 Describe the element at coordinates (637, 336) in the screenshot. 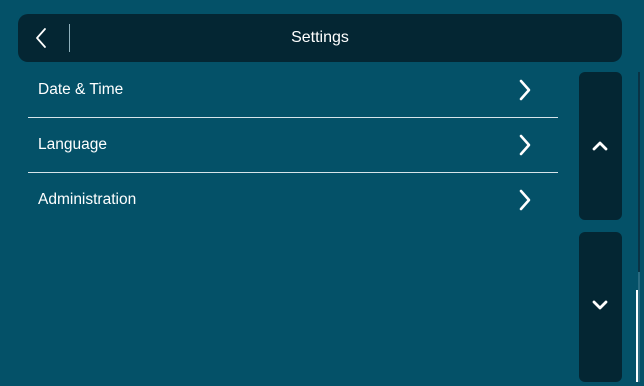

I see `scrollbar-thumb` at that location.